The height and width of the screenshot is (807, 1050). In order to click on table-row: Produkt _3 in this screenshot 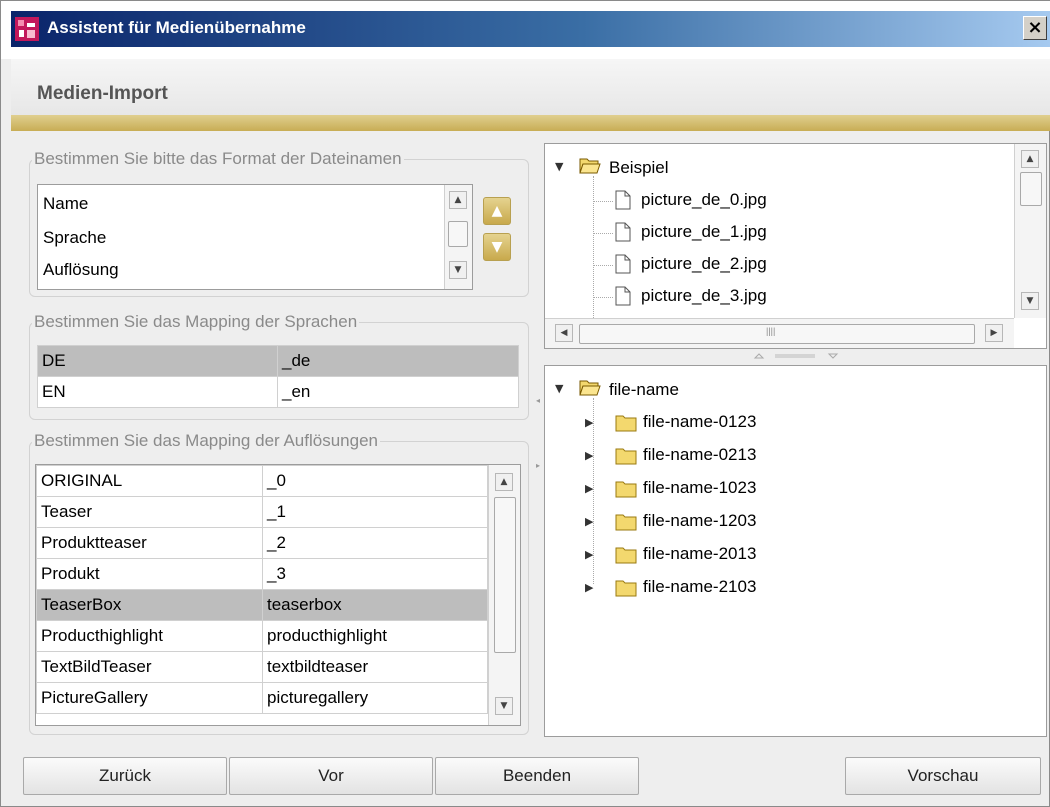, I will do `click(262, 574)`.